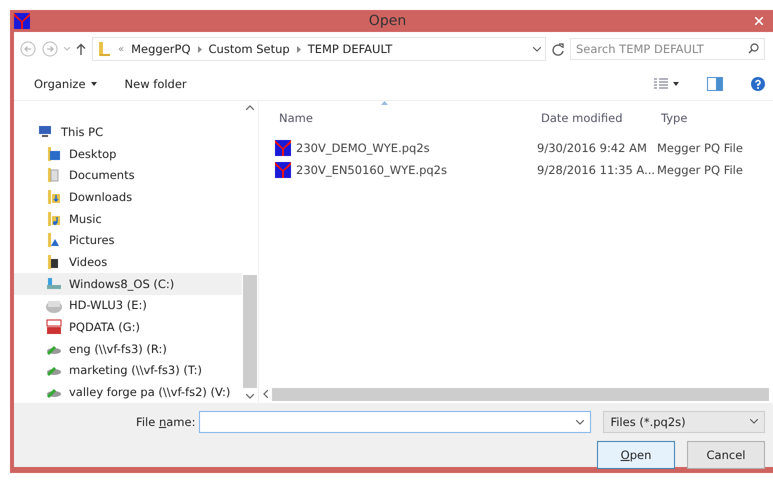 This screenshot has height=481, width=773. What do you see at coordinates (128, 392) in the screenshot?
I see `nav-item: valley forge pa (\\vf-fs2) (V:)` at bounding box center [128, 392].